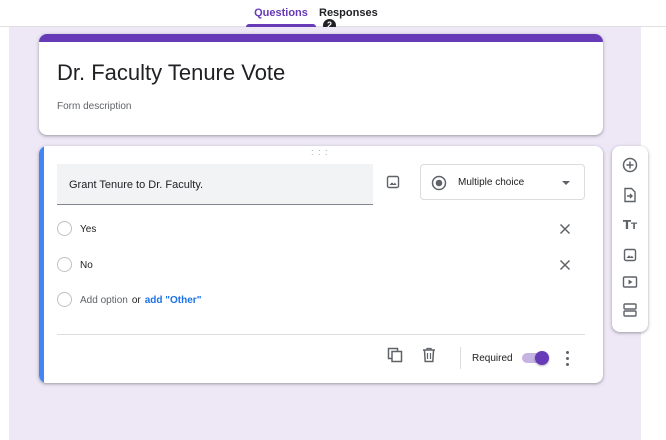 This screenshot has width=666, height=440. What do you see at coordinates (215, 184) in the screenshot?
I see `question-title-input: Grant Tenure to Dr. Faculty.` at bounding box center [215, 184].